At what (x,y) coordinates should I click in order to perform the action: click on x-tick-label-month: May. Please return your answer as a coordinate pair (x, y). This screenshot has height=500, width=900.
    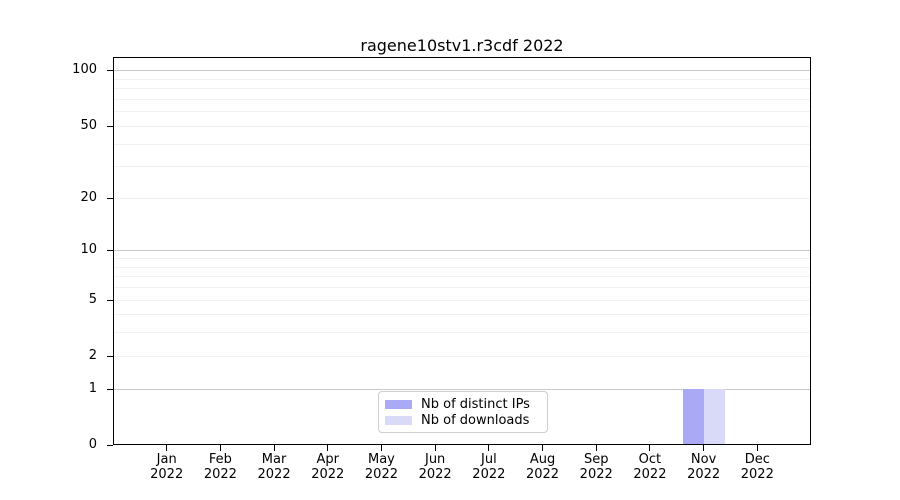
    Looking at the image, I should click on (381, 459).